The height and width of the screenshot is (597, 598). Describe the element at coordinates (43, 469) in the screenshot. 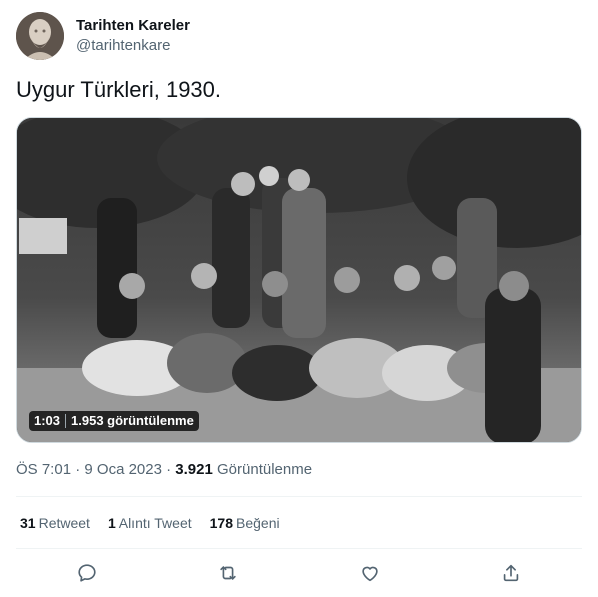

I see `tweet-time: ÖS 7:01` at that location.